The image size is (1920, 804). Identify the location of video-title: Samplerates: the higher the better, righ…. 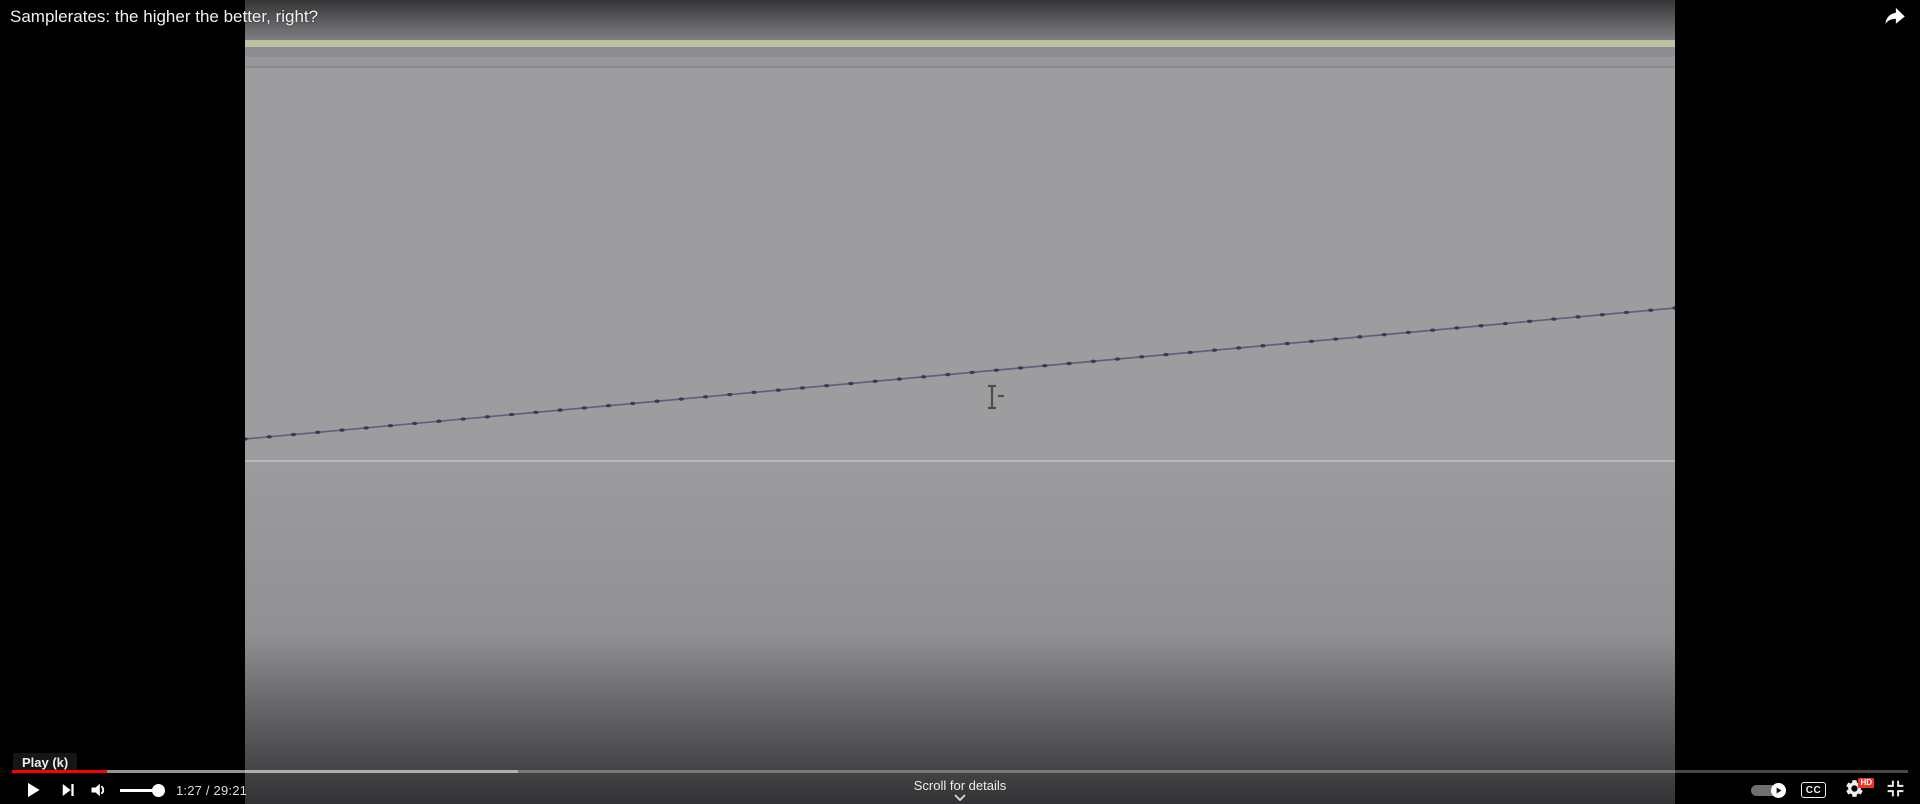
(164, 16).